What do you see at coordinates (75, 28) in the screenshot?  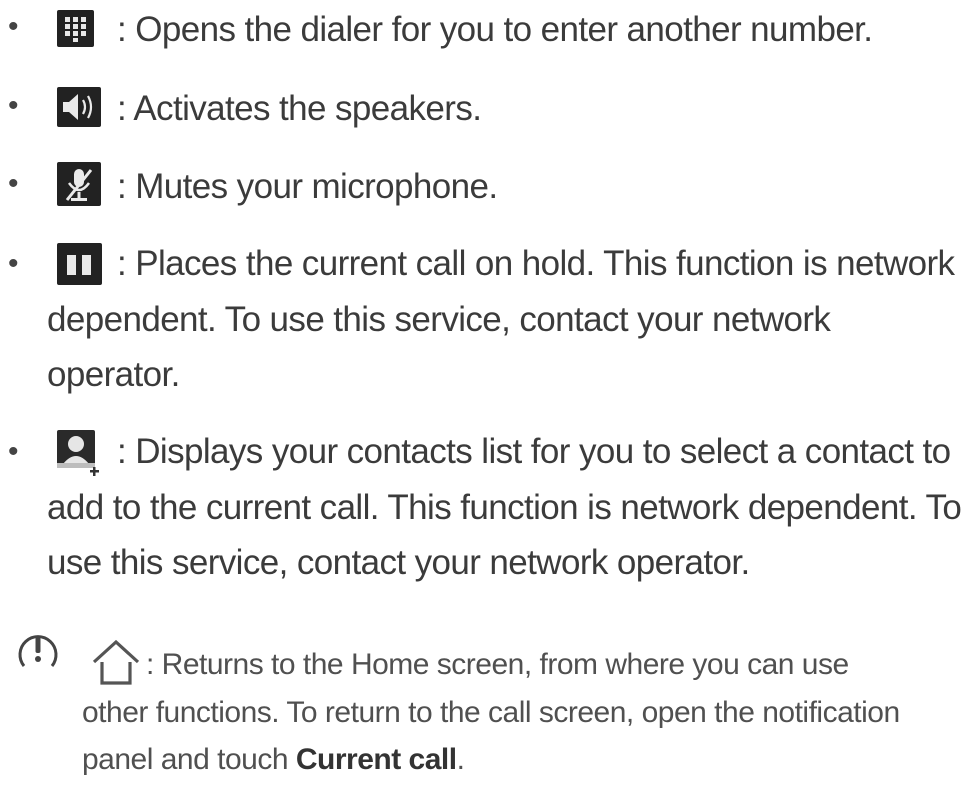 I see `dialpad-icon` at bounding box center [75, 28].